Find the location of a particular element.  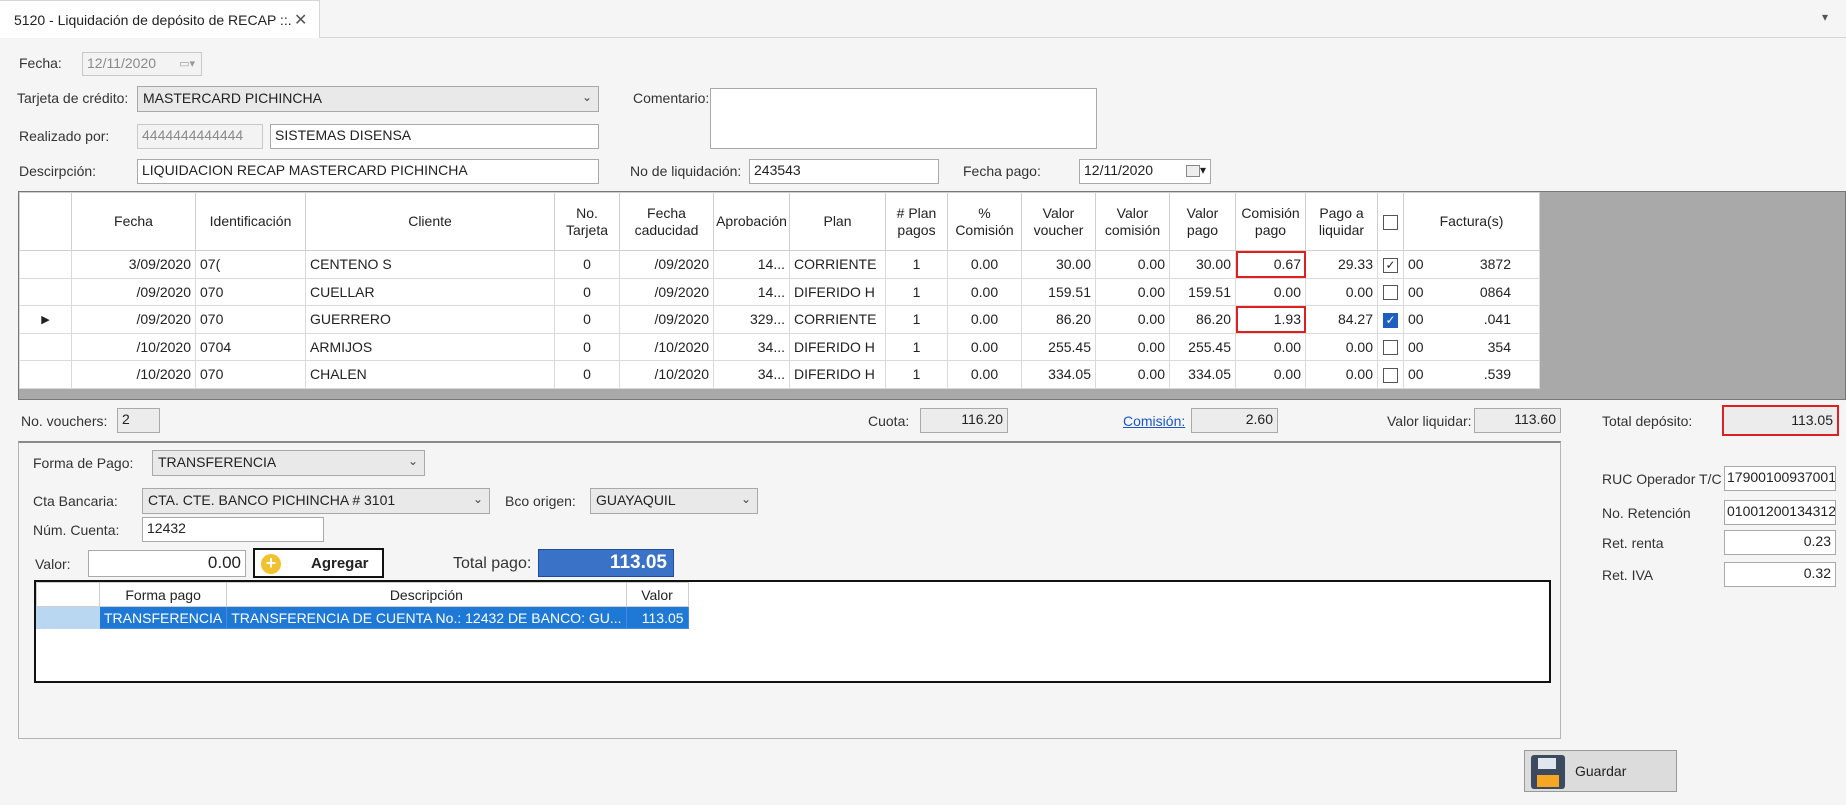

column-header: Comisión pago is located at coordinates (1270, 221).